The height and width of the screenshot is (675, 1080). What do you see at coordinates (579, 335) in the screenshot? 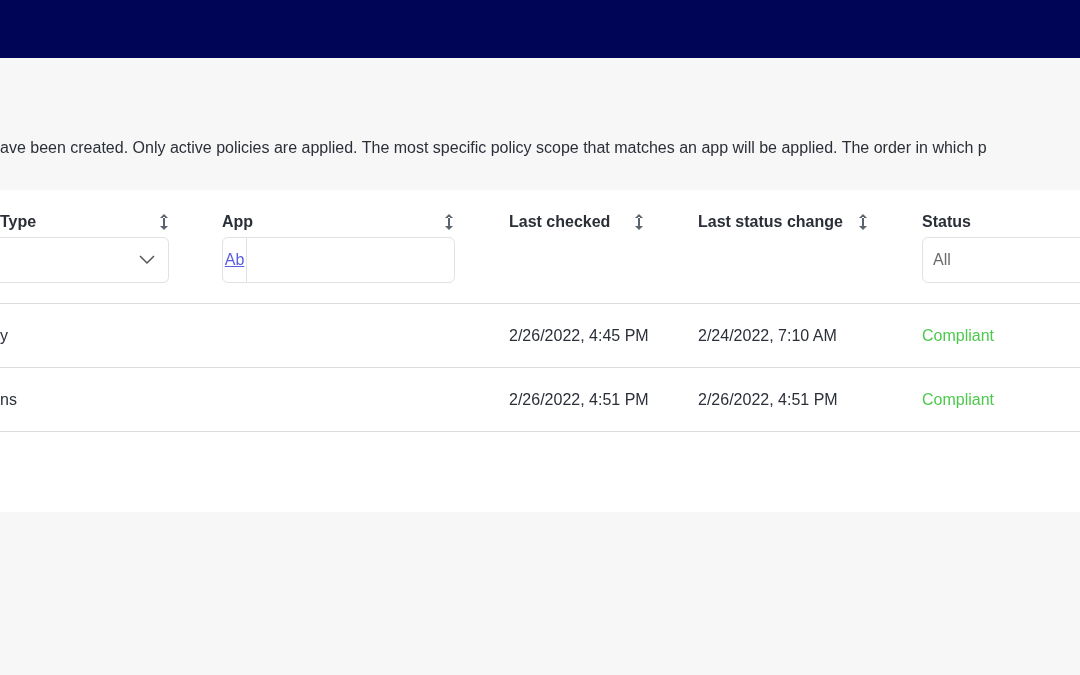
I see `table-cell: 2/26/2022, 4:45 PM` at bounding box center [579, 335].